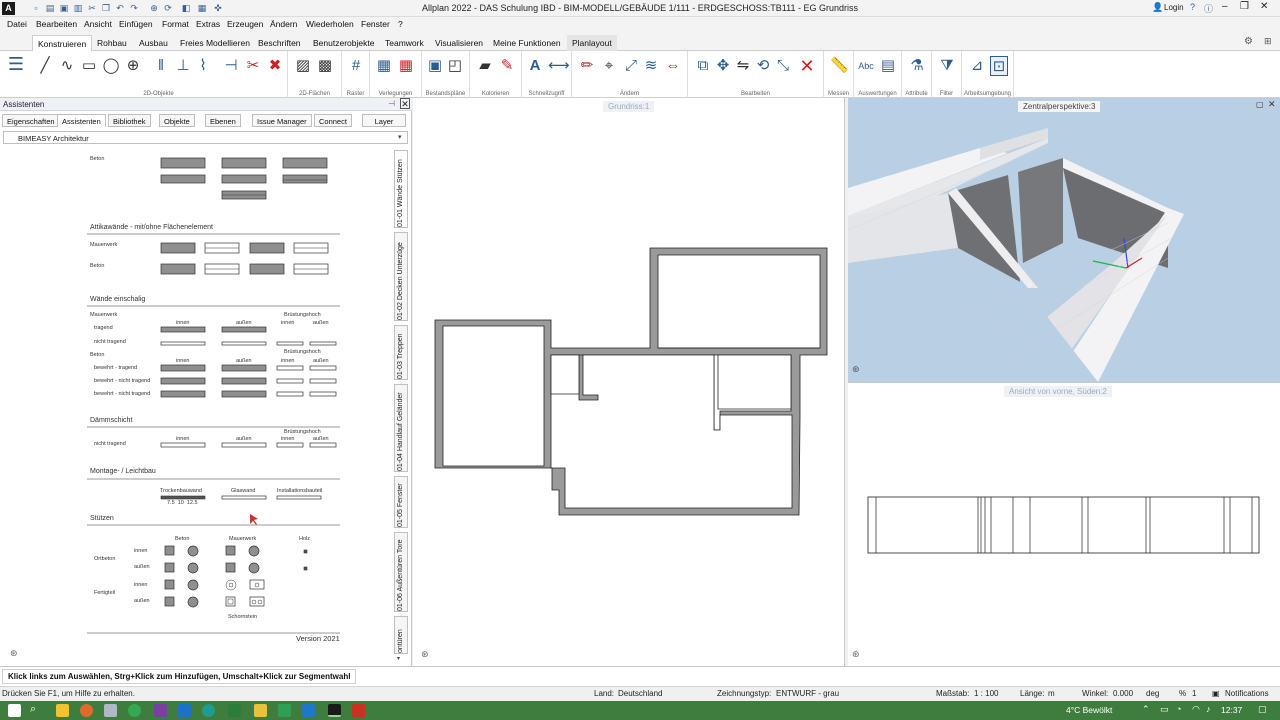  I want to click on tab-meine-funktionen: Meine Funktionen, so click(527, 43).